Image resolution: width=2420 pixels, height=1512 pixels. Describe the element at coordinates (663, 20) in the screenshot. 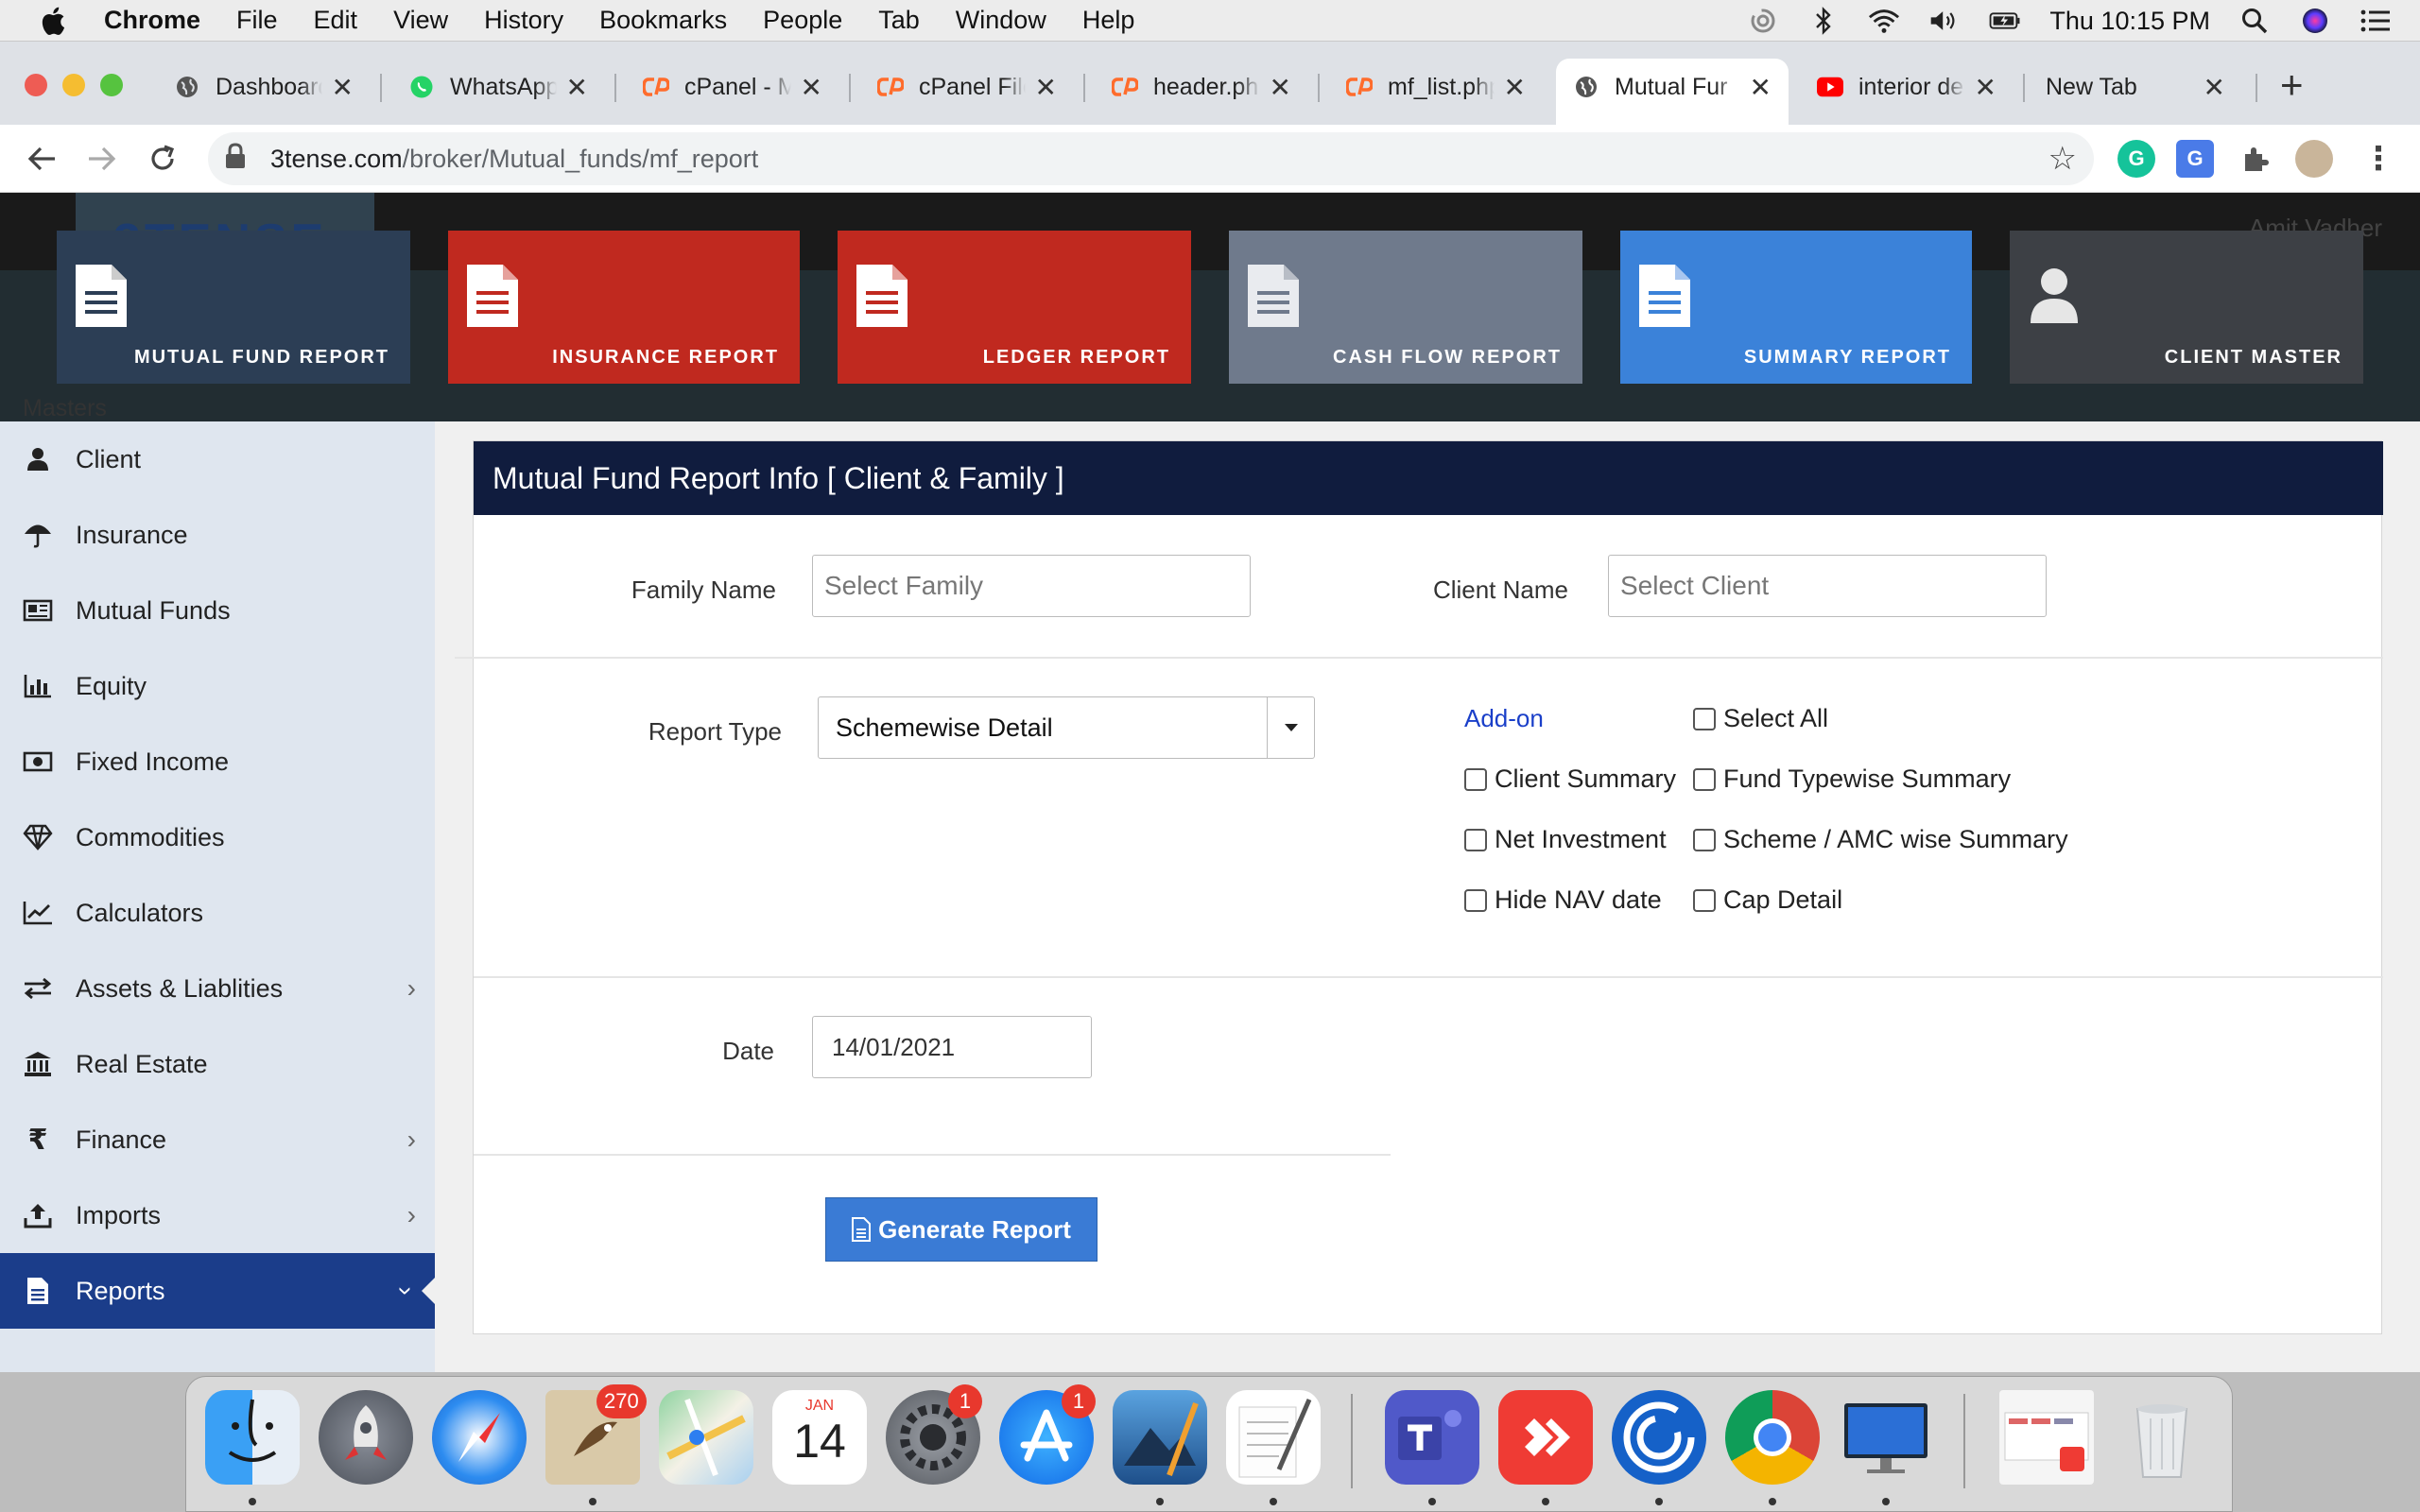

I see `menu-bookmarks: Bookmarks` at that location.